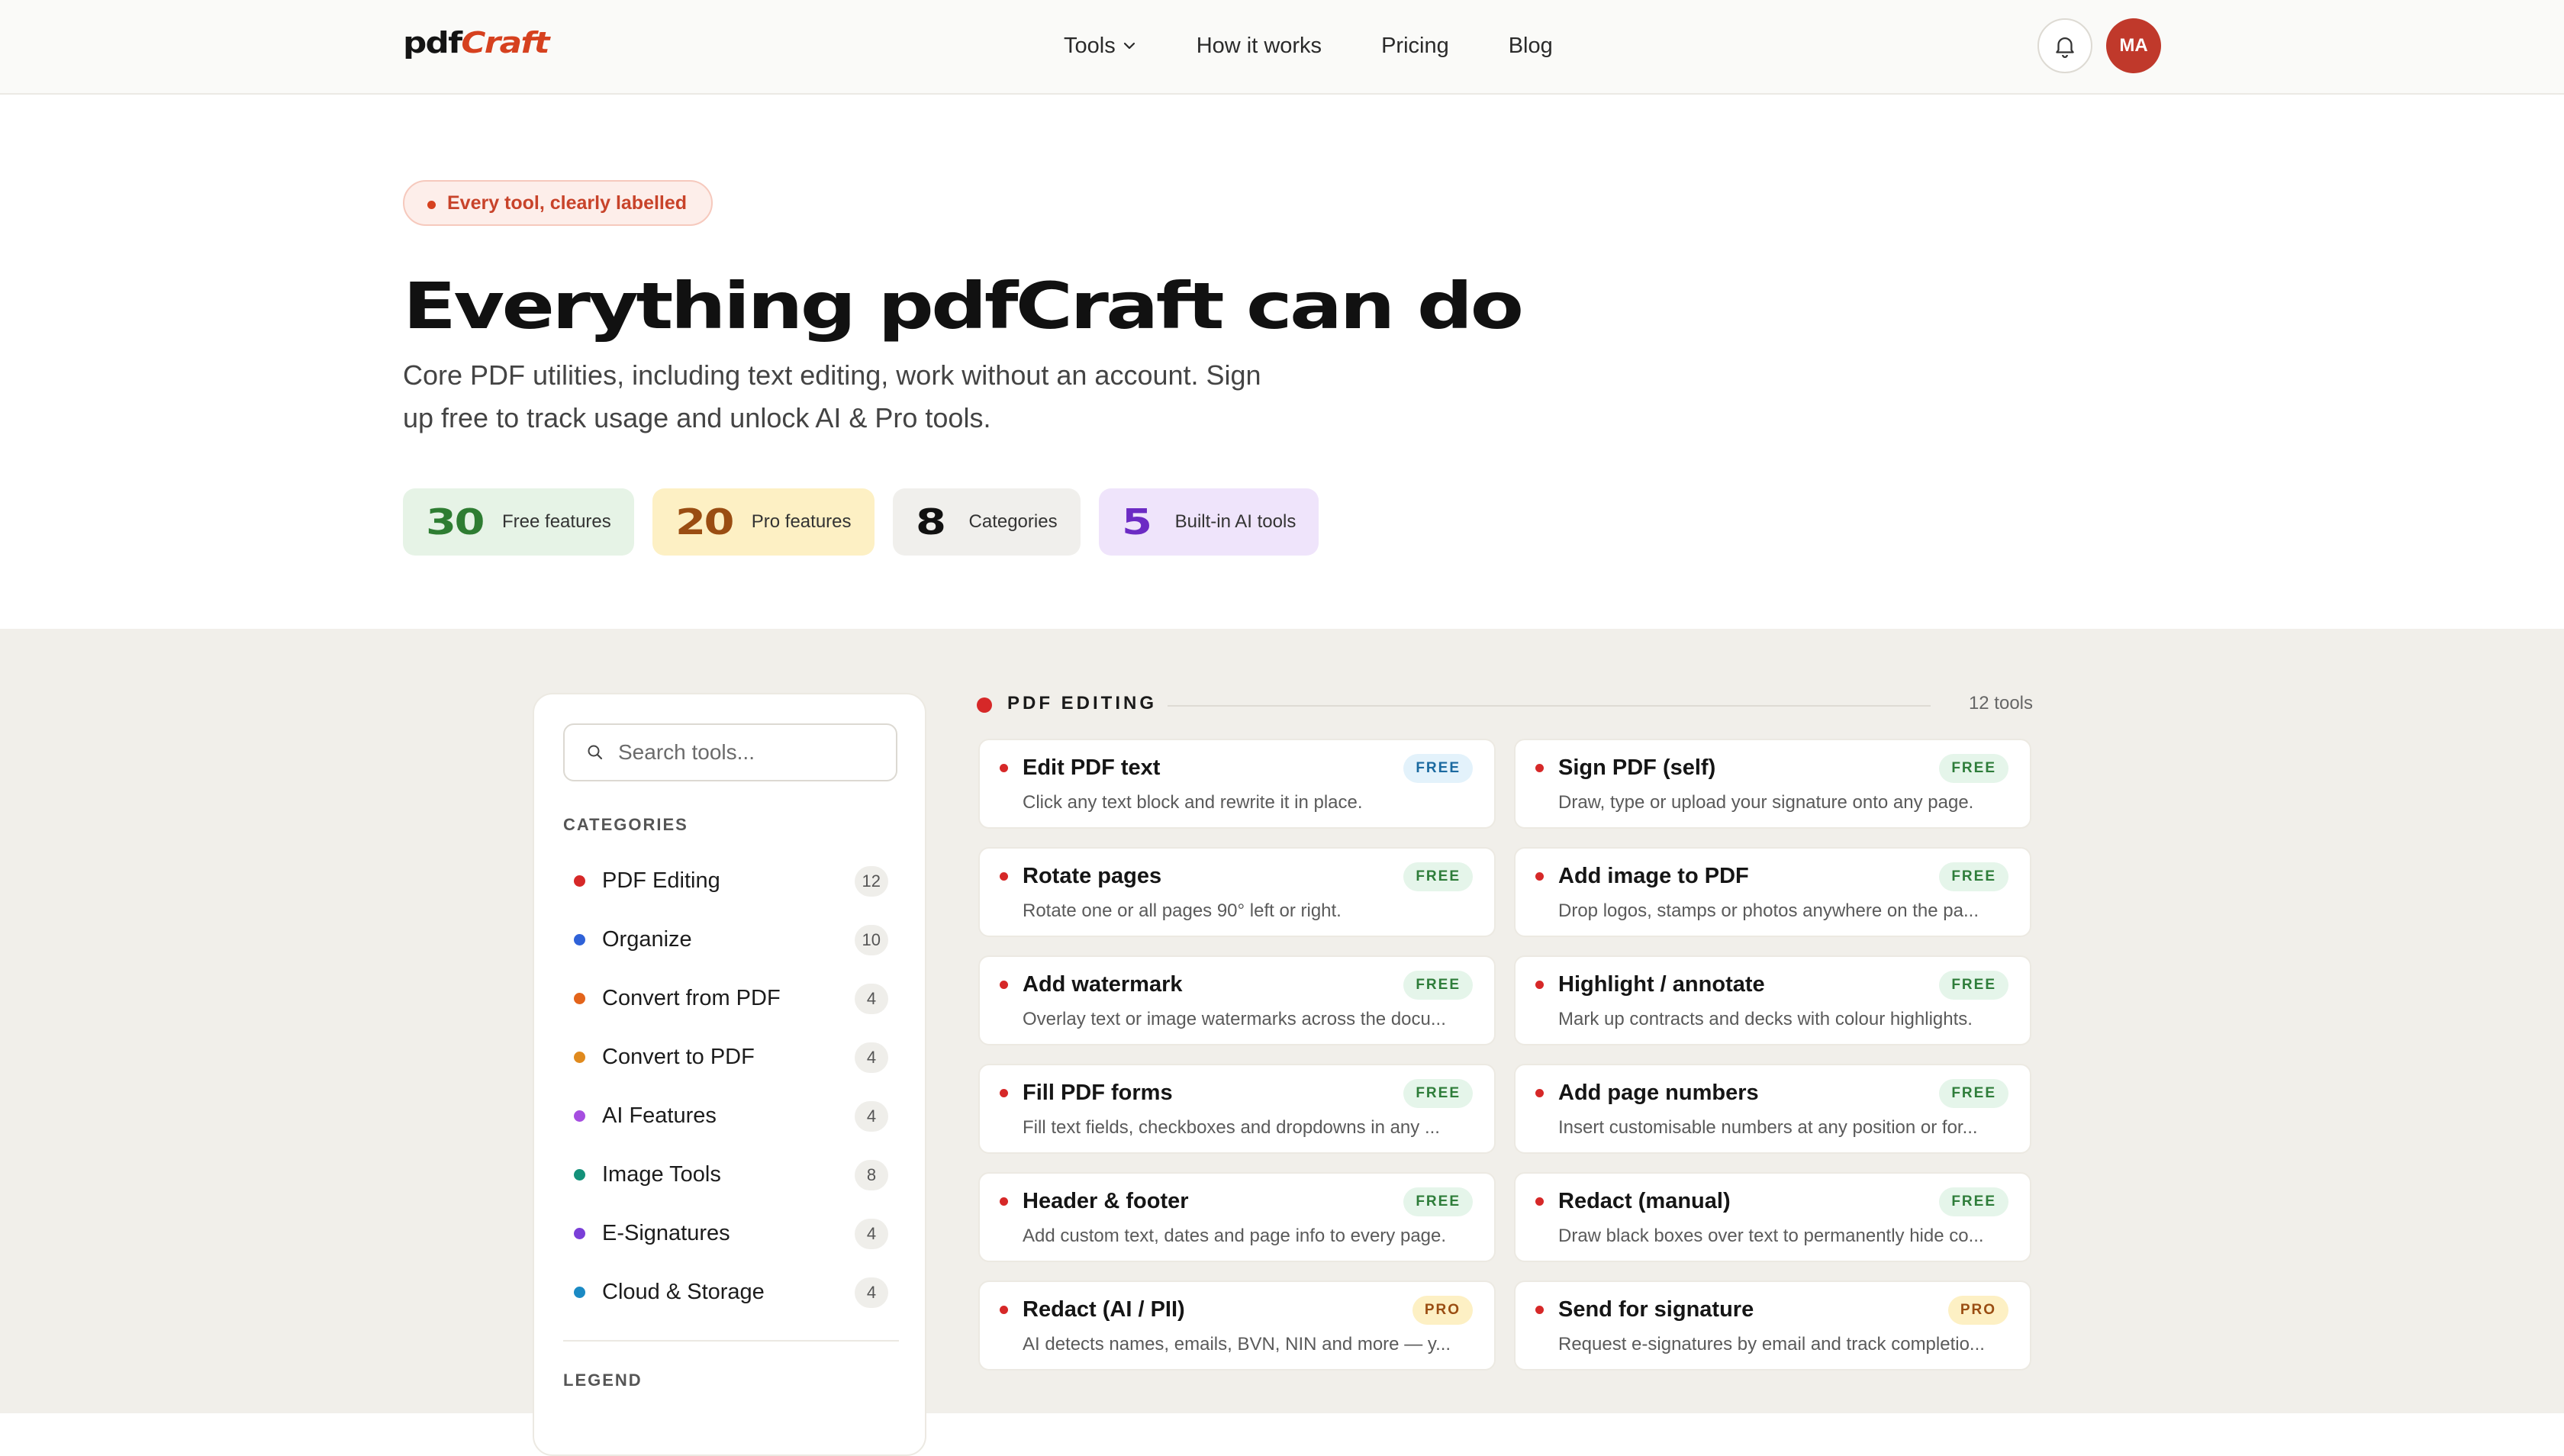 The width and height of the screenshot is (2564, 1456). I want to click on category-label: PDF Editing, so click(661, 880).